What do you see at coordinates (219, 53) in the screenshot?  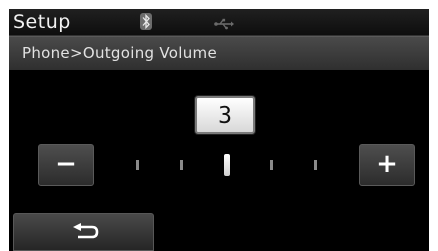 I see `breadcrumb: Phone>Outgoing Volume` at bounding box center [219, 53].